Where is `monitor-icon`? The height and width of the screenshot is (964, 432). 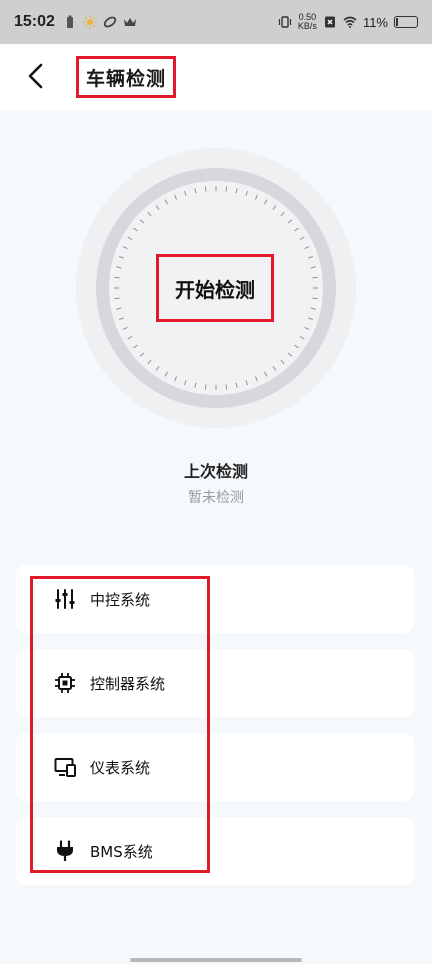
monitor-icon is located at coordinates (65, 767).